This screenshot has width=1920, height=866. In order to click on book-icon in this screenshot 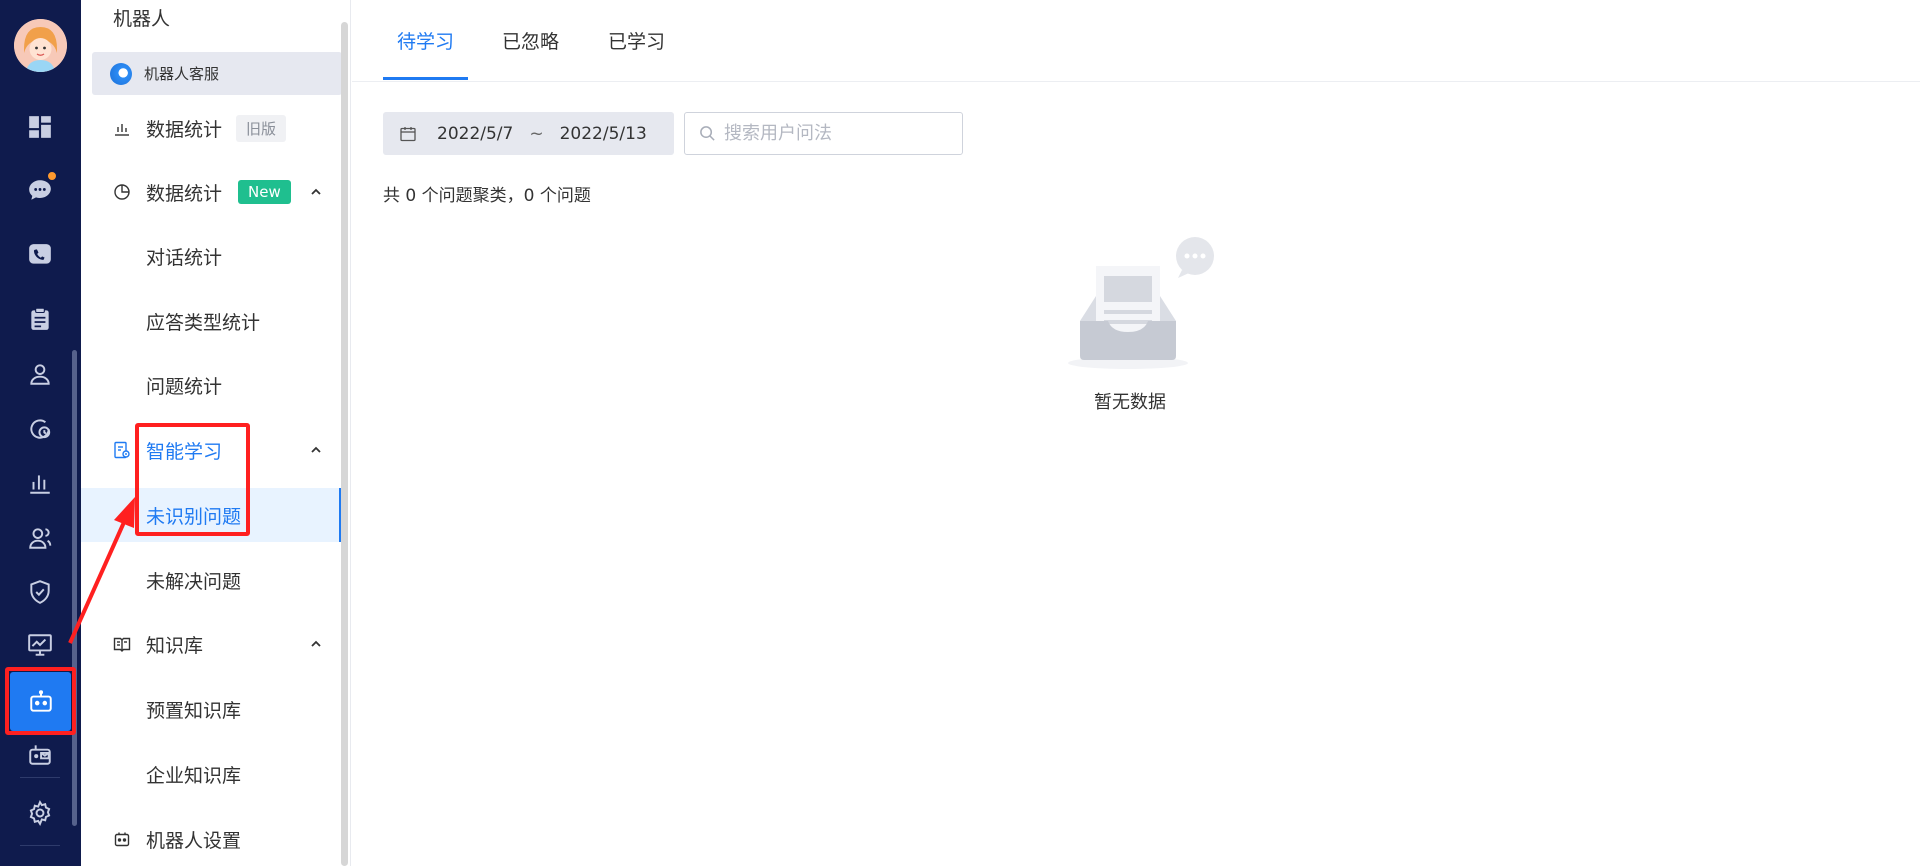, I will do `click(122, 644)`.